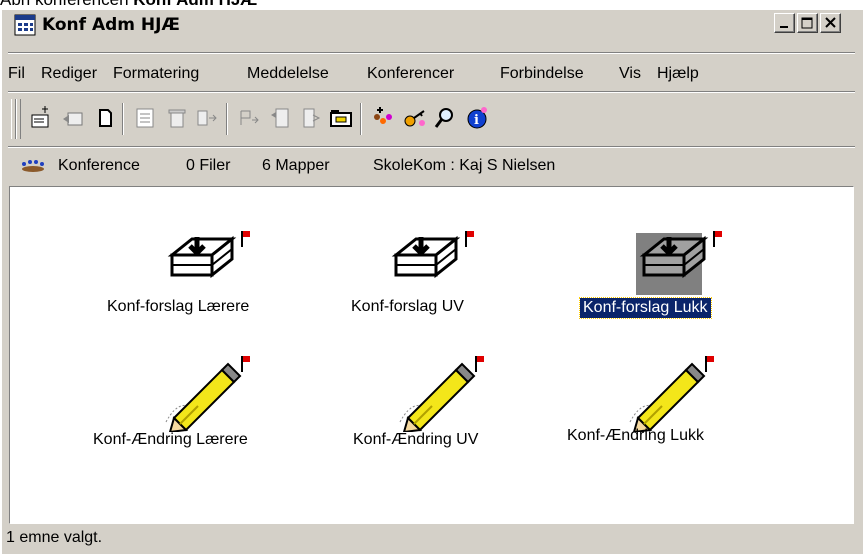 The height and width of the screenshot is (554, 863). Describe the element at coordinates (383, 118) in the screenshot. I see `members-icon` at that location.